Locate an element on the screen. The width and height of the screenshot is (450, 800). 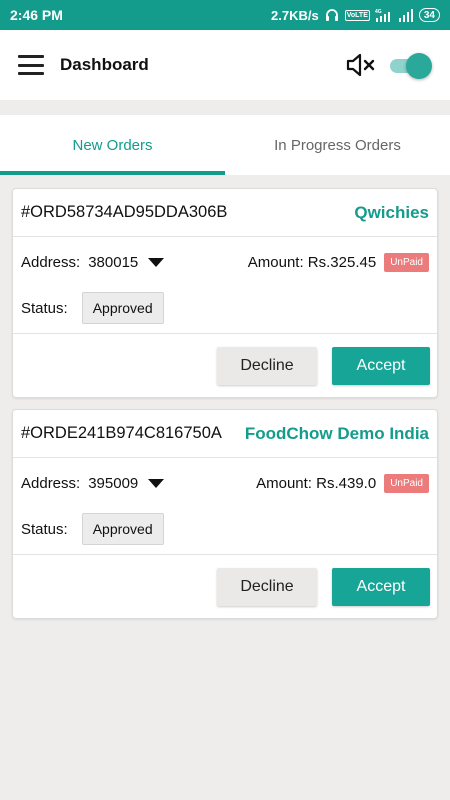
net-speed: 2.7KB/s is located at coordinates (295, 15).